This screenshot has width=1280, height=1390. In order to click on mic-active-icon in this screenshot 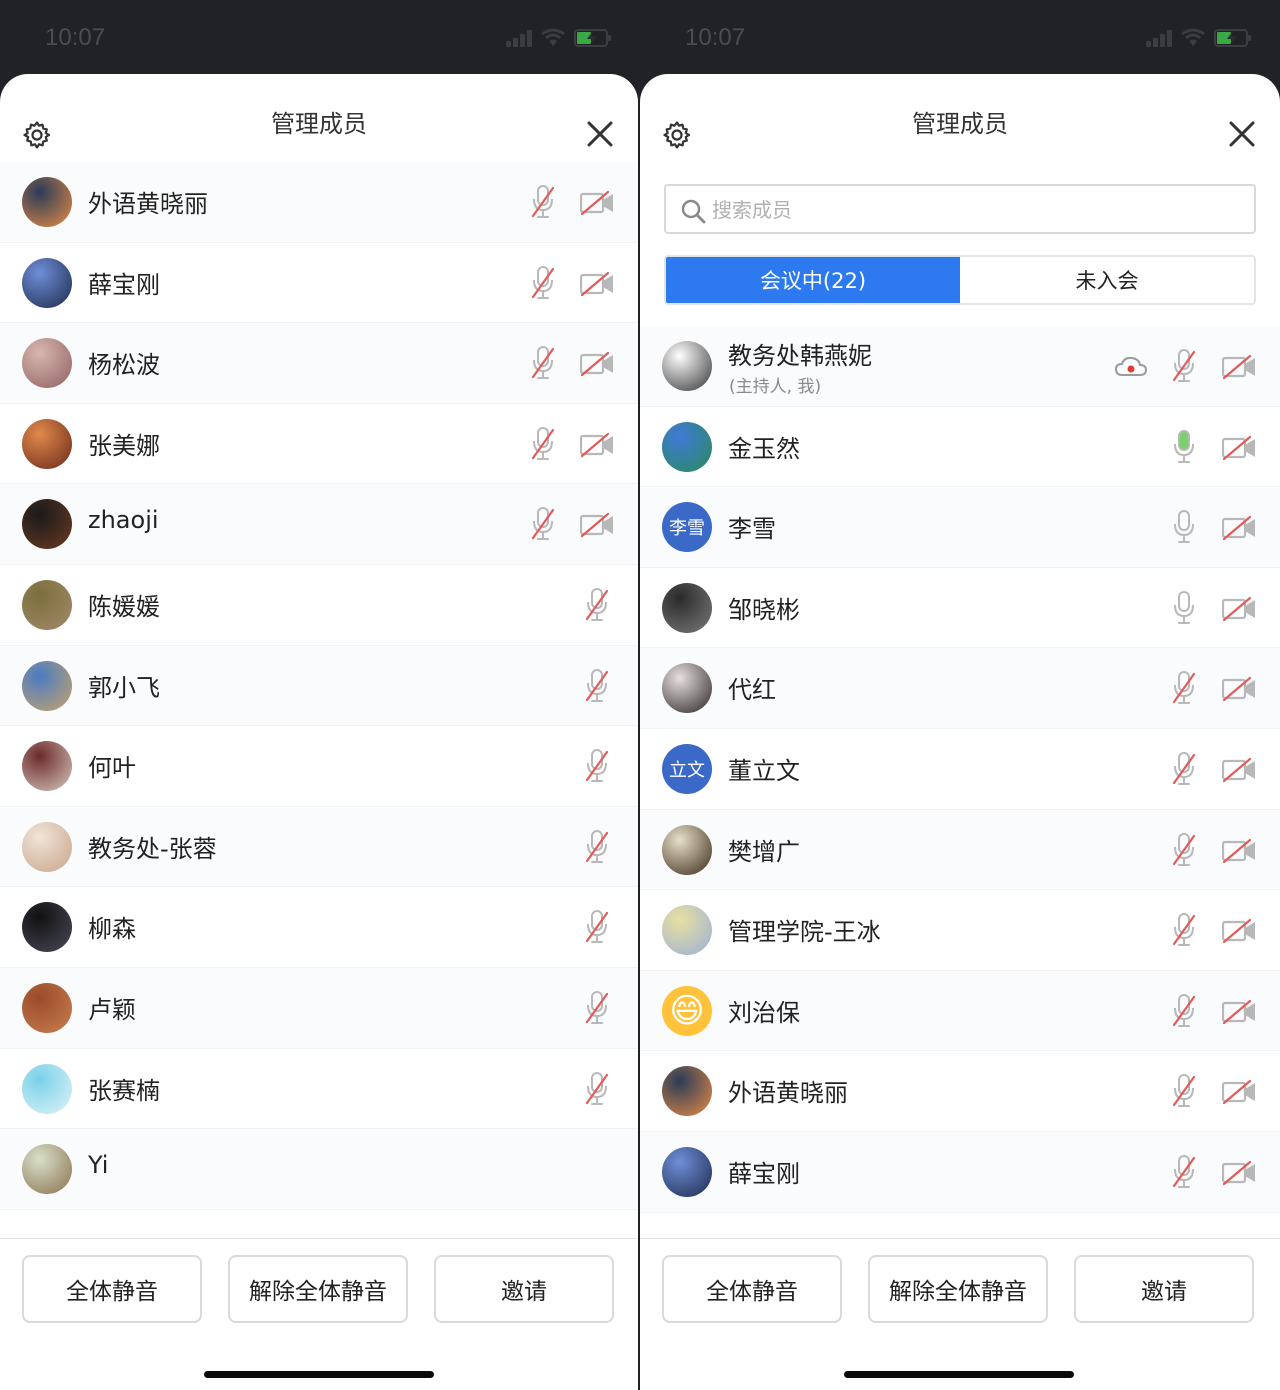, I will do `click(1184, 447)`.